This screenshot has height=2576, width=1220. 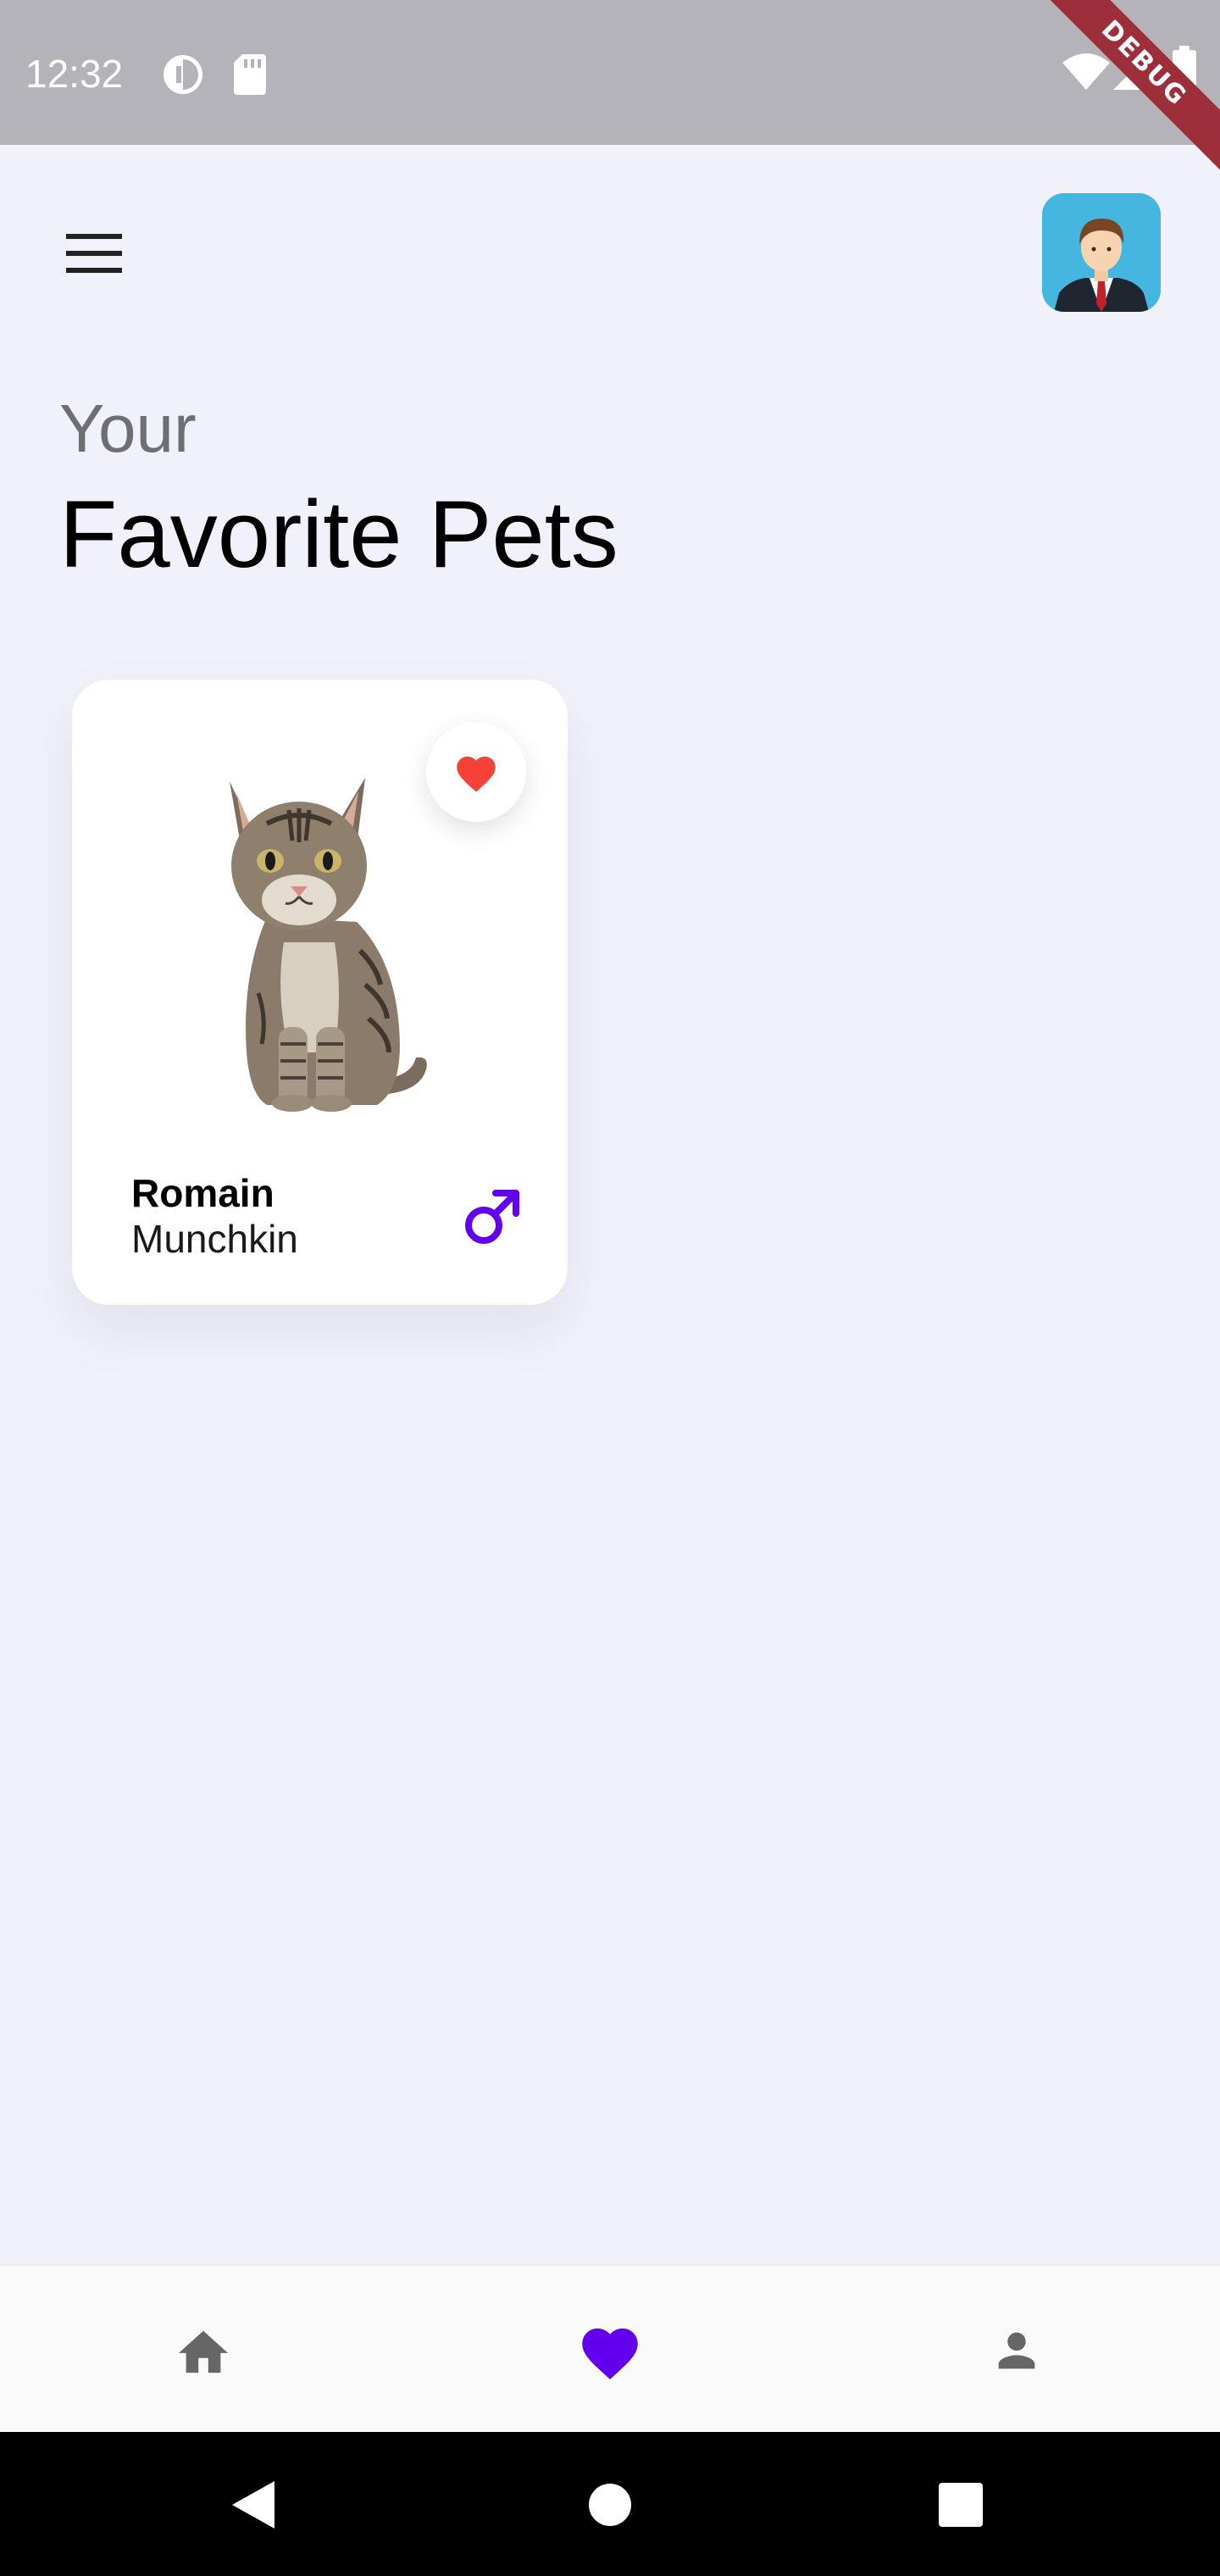 I want to click on nav-favorites, so click(x=610, y=2350).